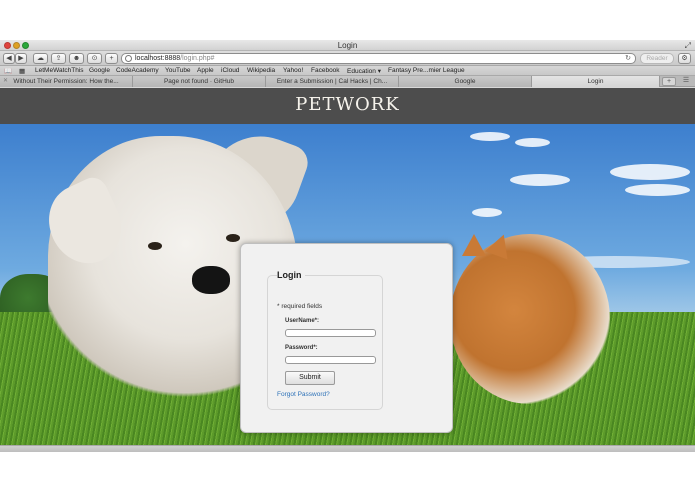  I want to click on dog-nose, so click(211, 280).